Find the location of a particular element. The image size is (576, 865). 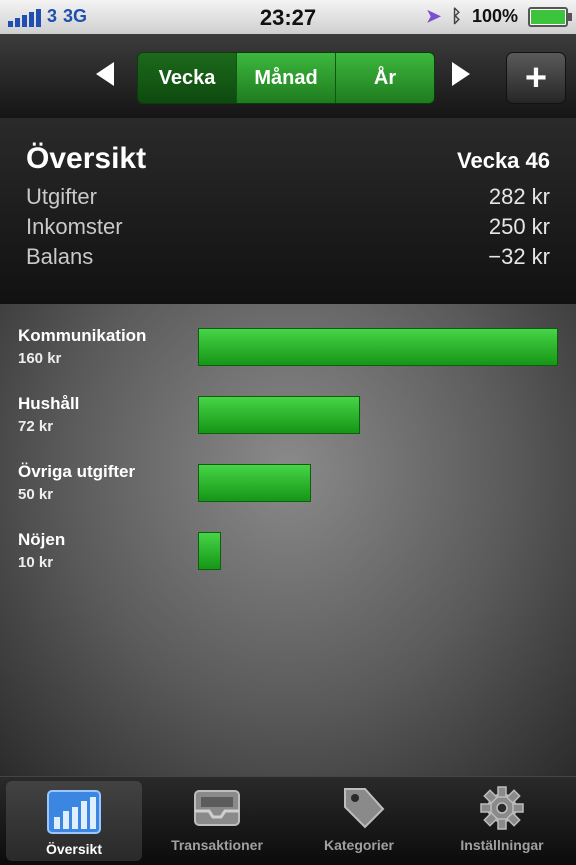

battery-percent: 100% is located at coordinates (494, 16).